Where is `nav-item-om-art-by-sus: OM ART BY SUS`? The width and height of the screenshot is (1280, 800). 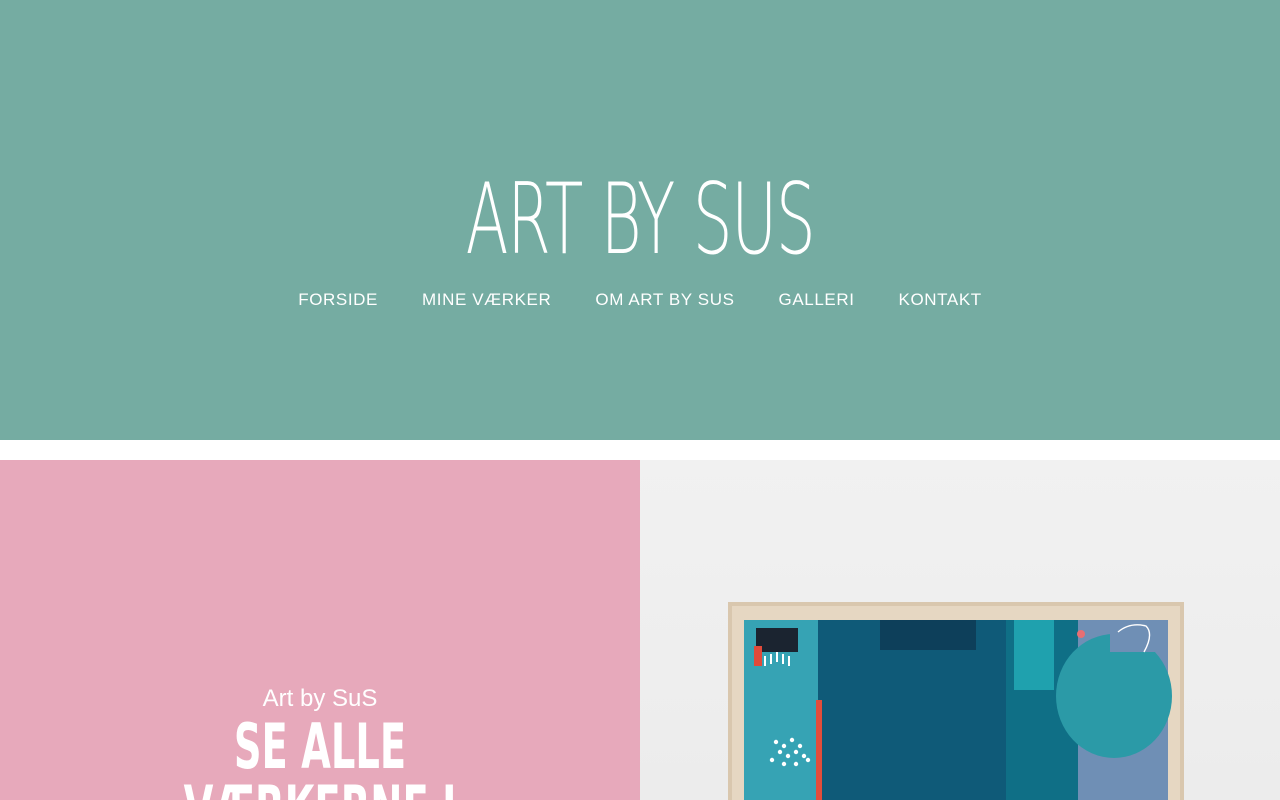 nav-item-om-art-by-sus: OM ART BY SUS is located at coordinates (664, 300).